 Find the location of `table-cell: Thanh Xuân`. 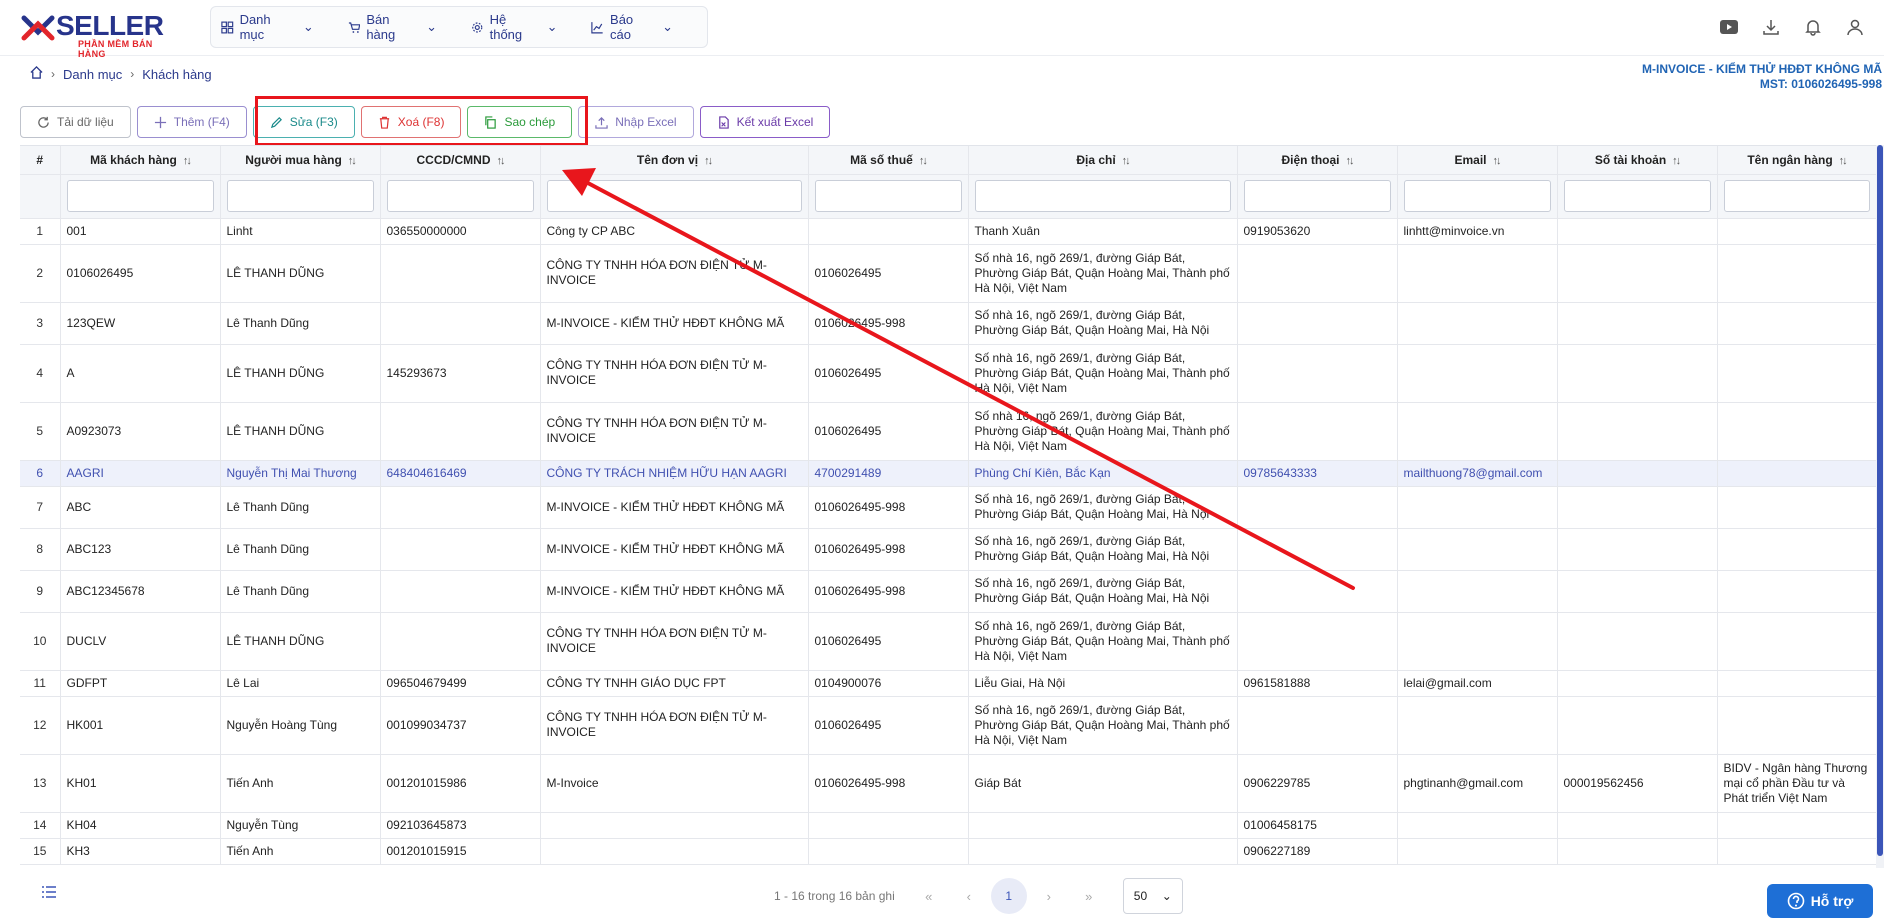

table-cell: Thanh Xuân is located at coordinates (1103, 231).